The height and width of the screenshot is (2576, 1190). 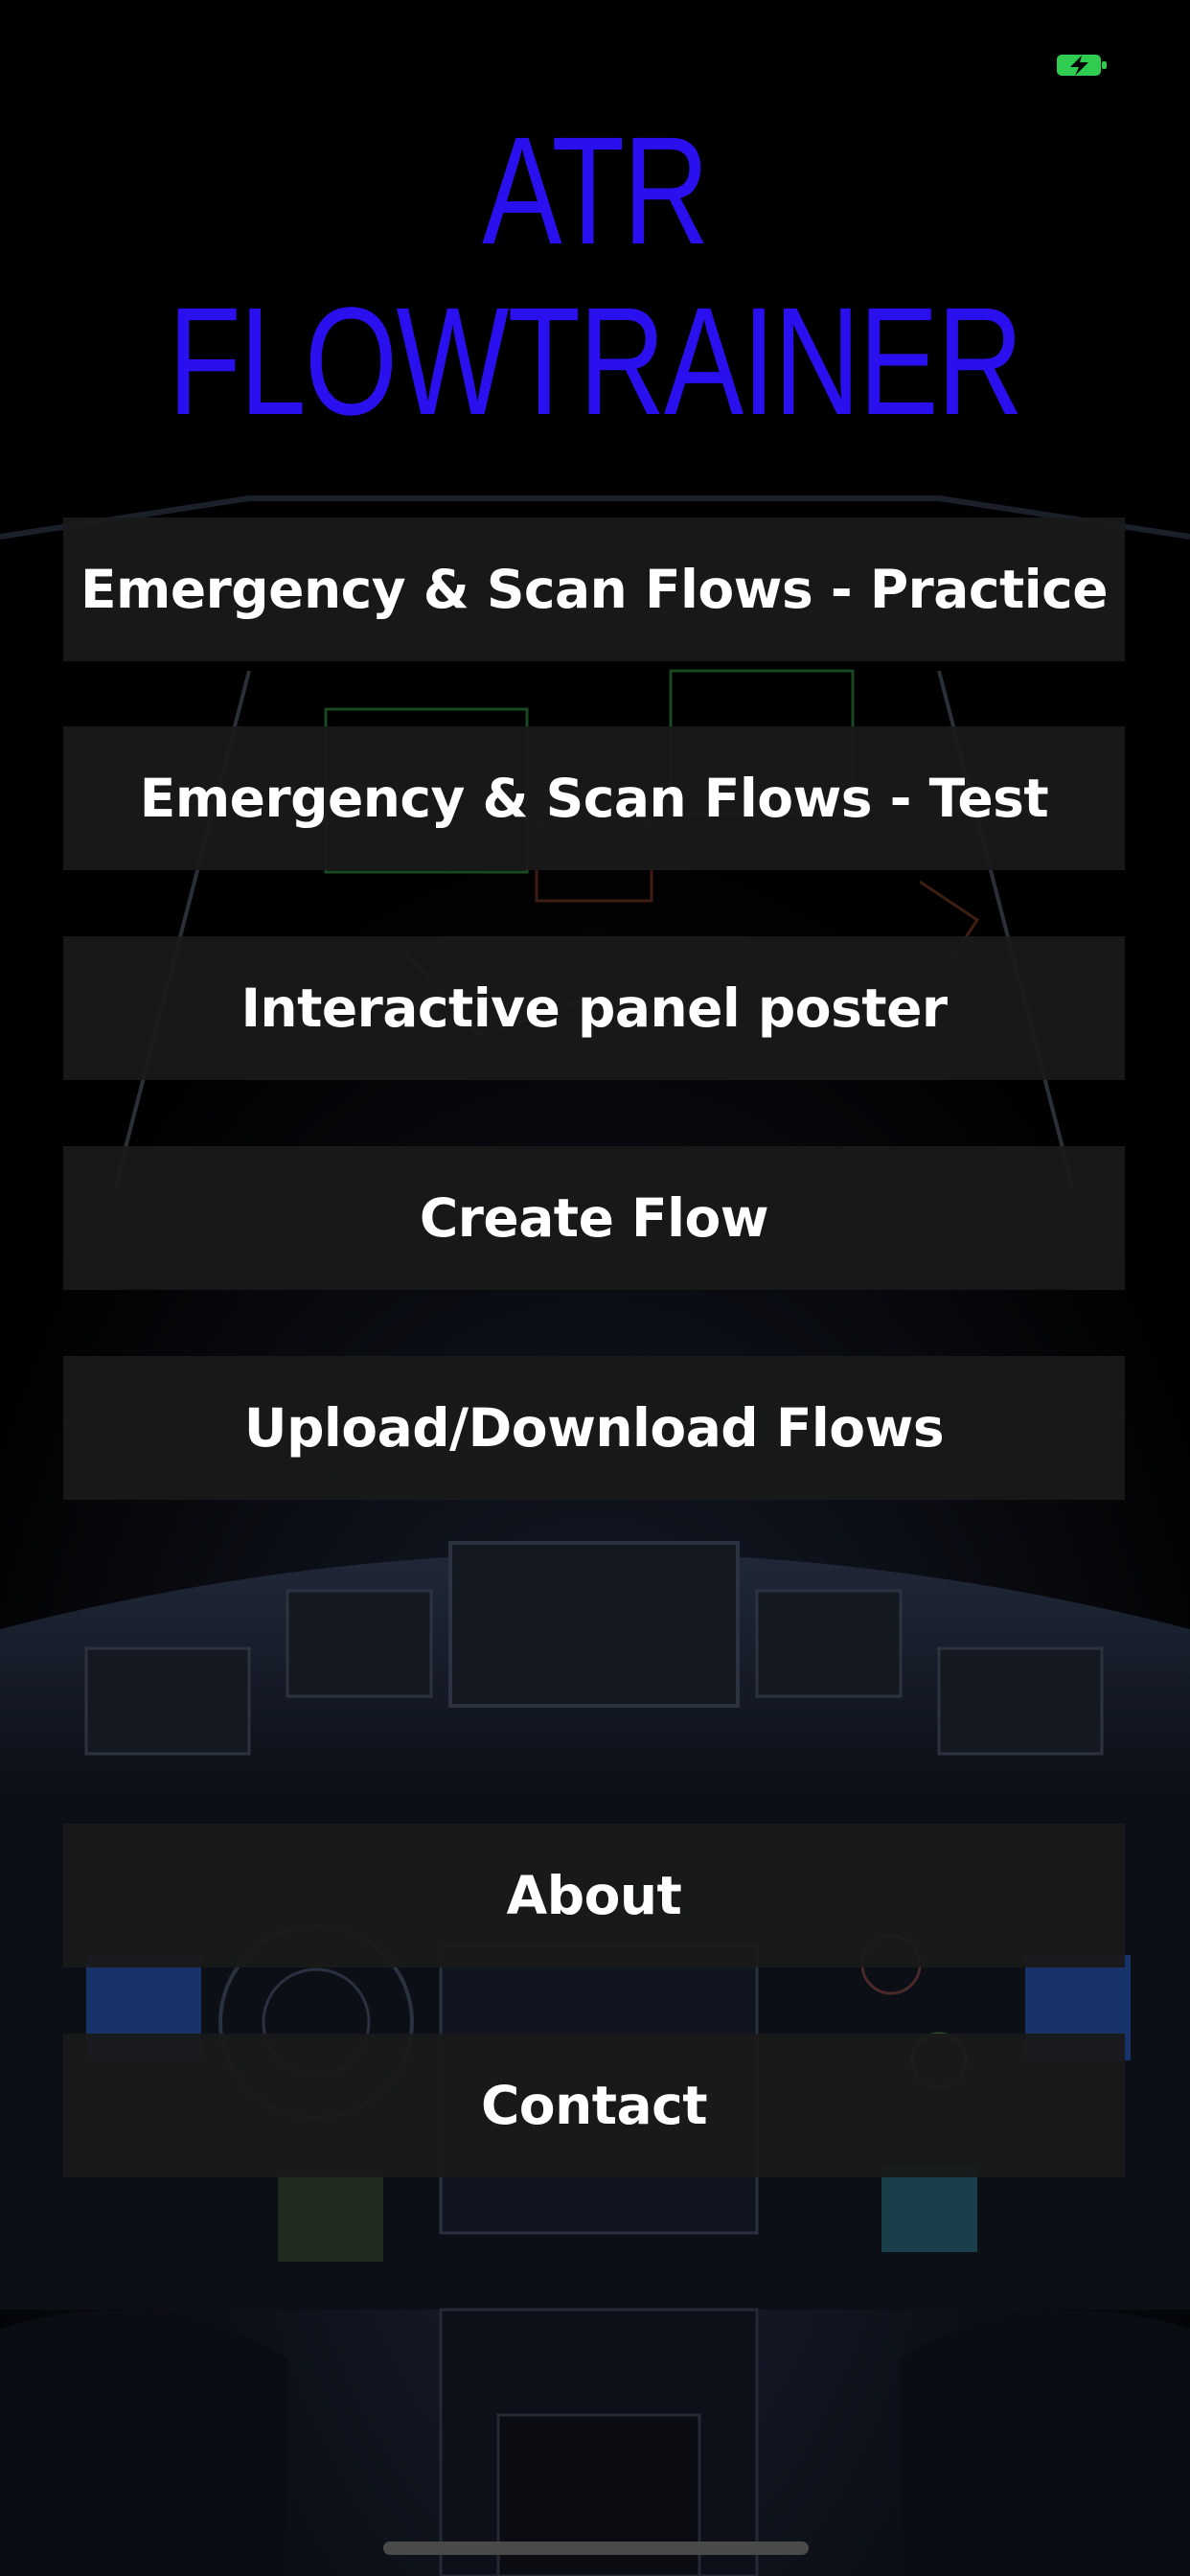 I want to click on contact-button: Contact, so click(x=594, y=2105).